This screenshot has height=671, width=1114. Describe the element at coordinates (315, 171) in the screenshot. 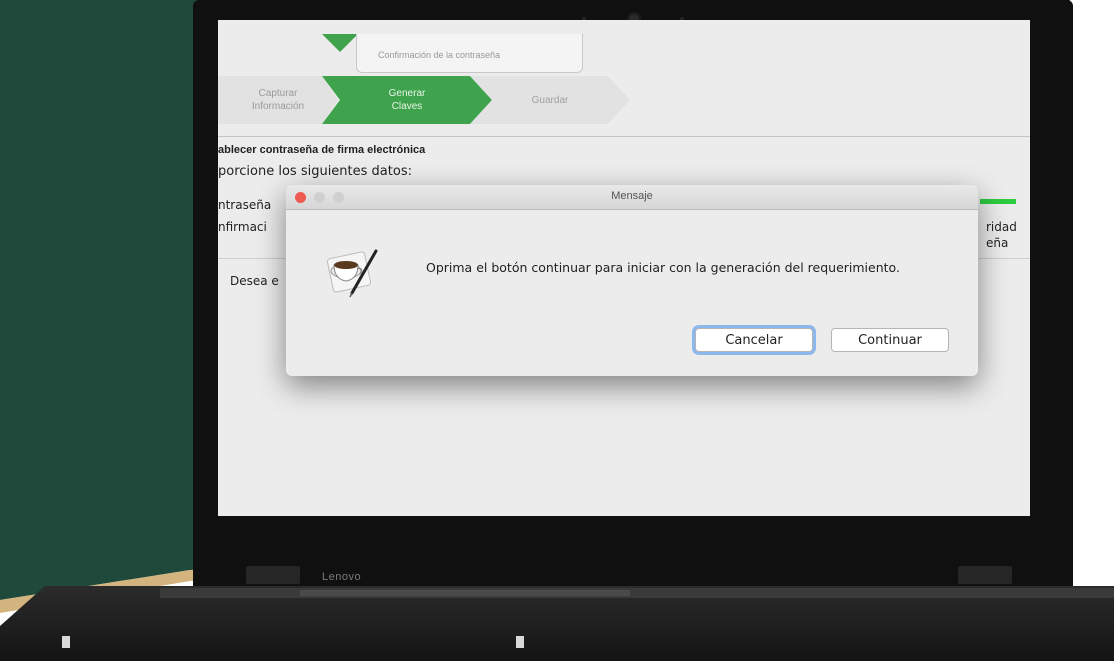

I see `page-subtitle: porcione los siguientes datos:` at that location.